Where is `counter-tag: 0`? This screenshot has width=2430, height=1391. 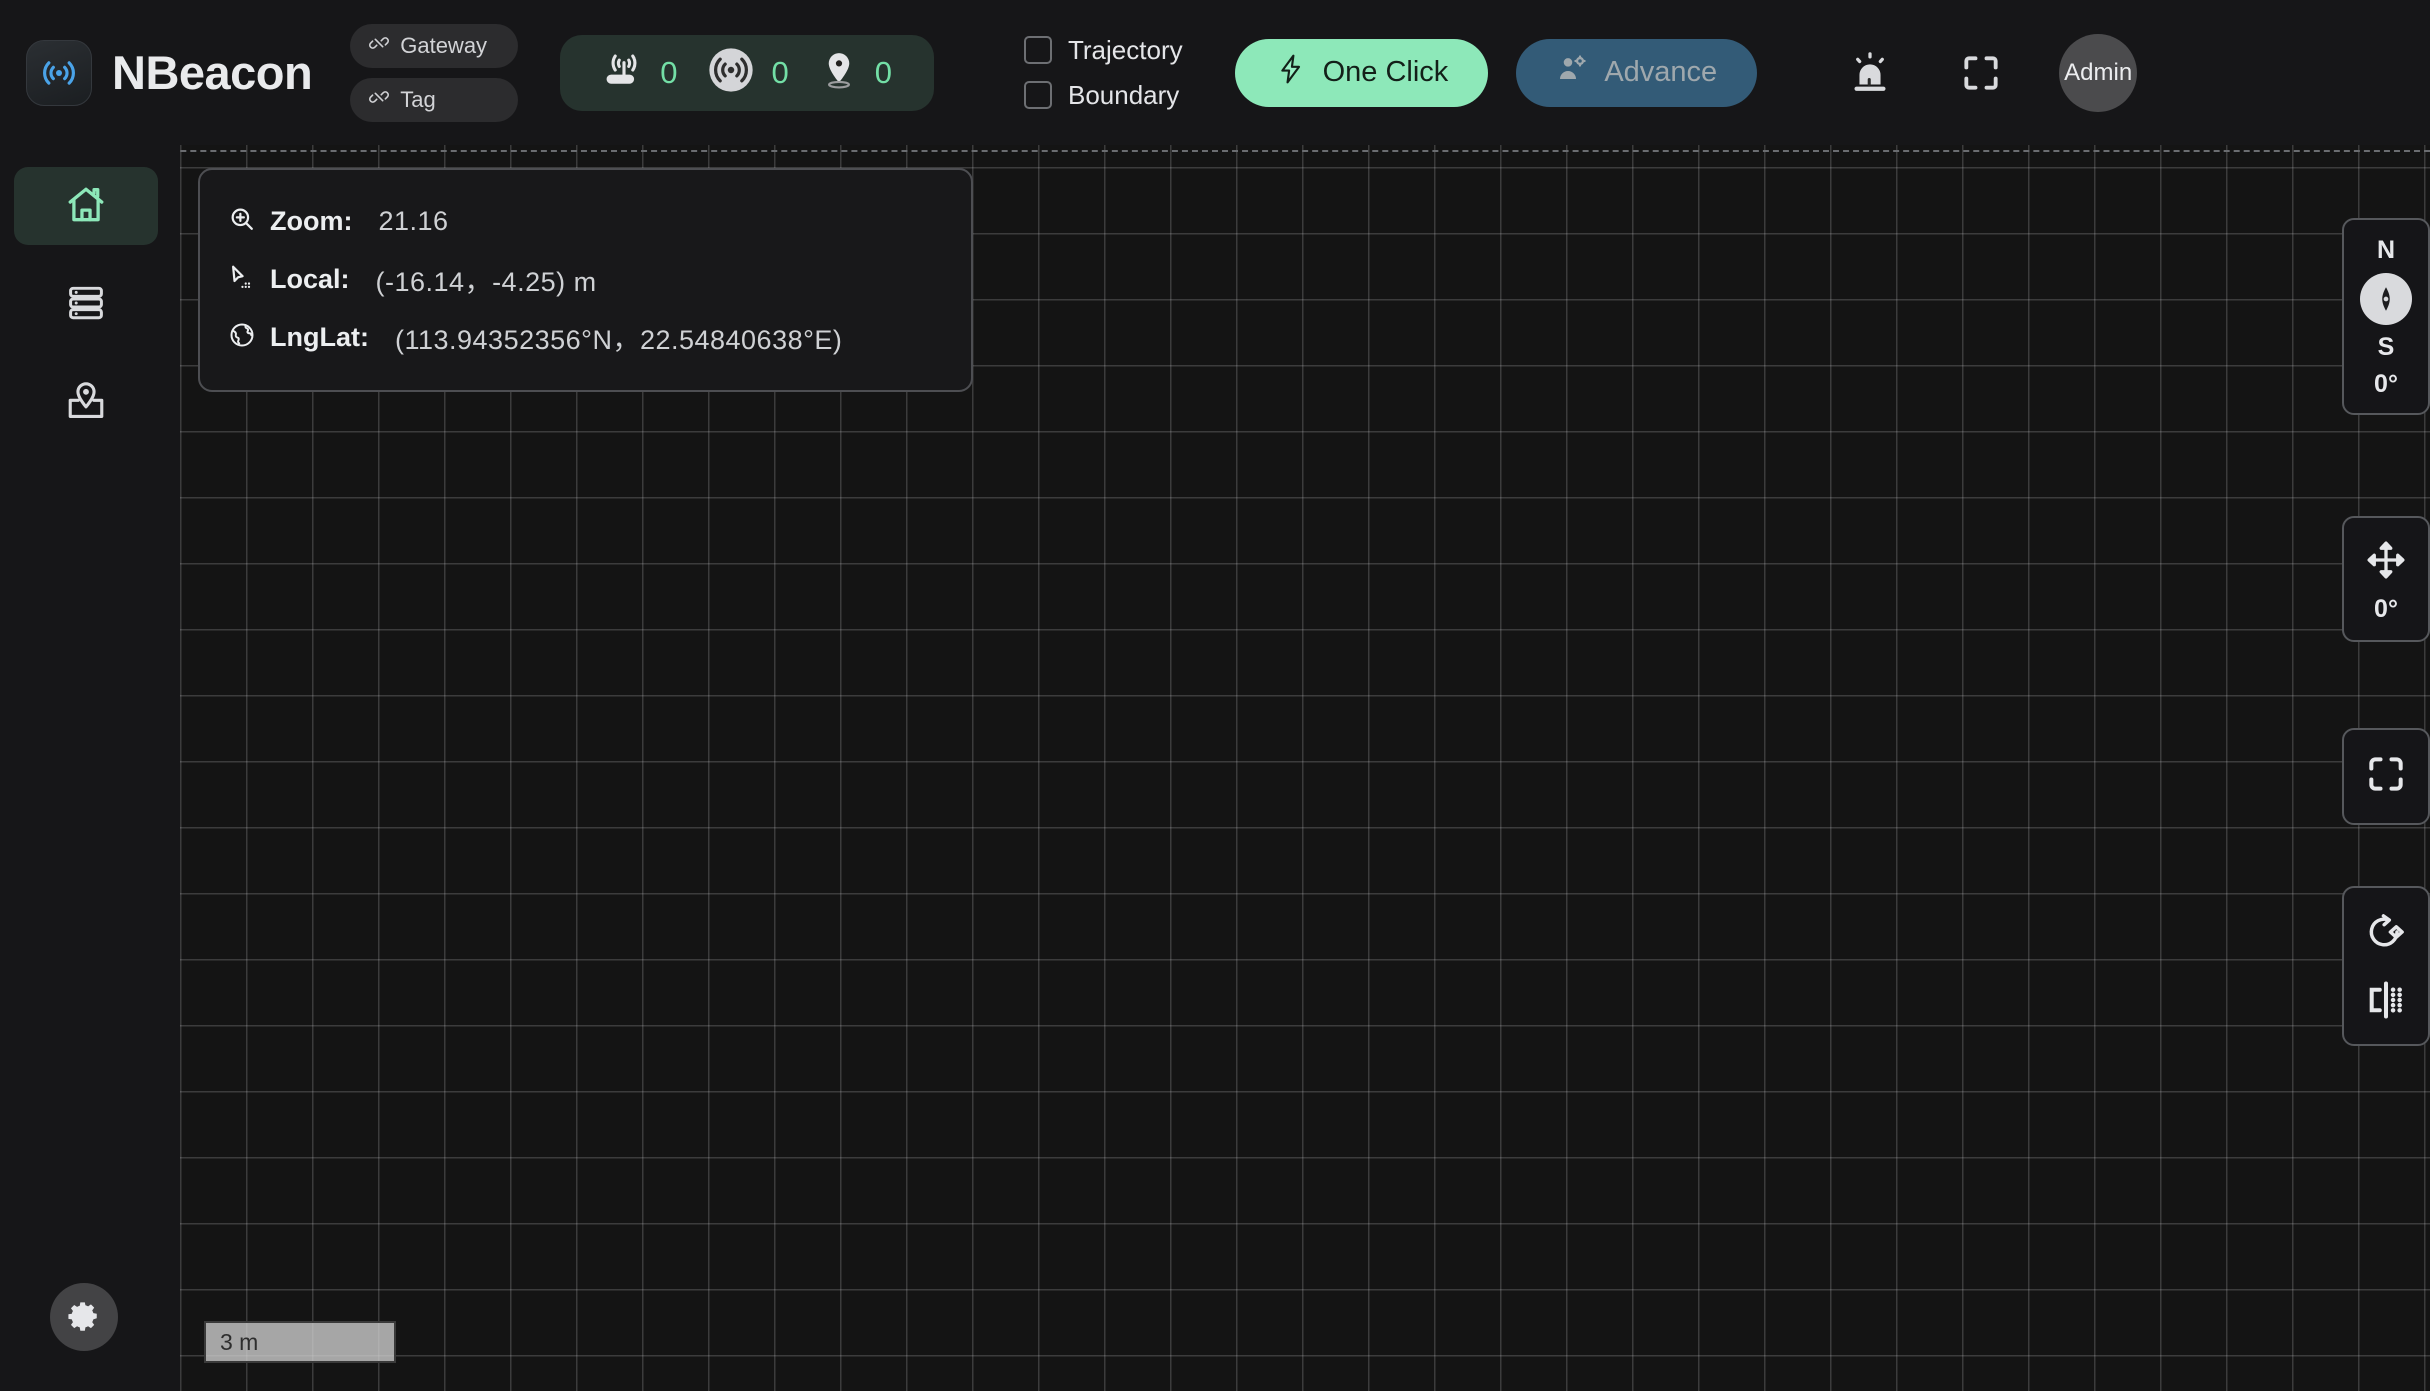 counter-tag: 0 is located at coordinates (854, 72).